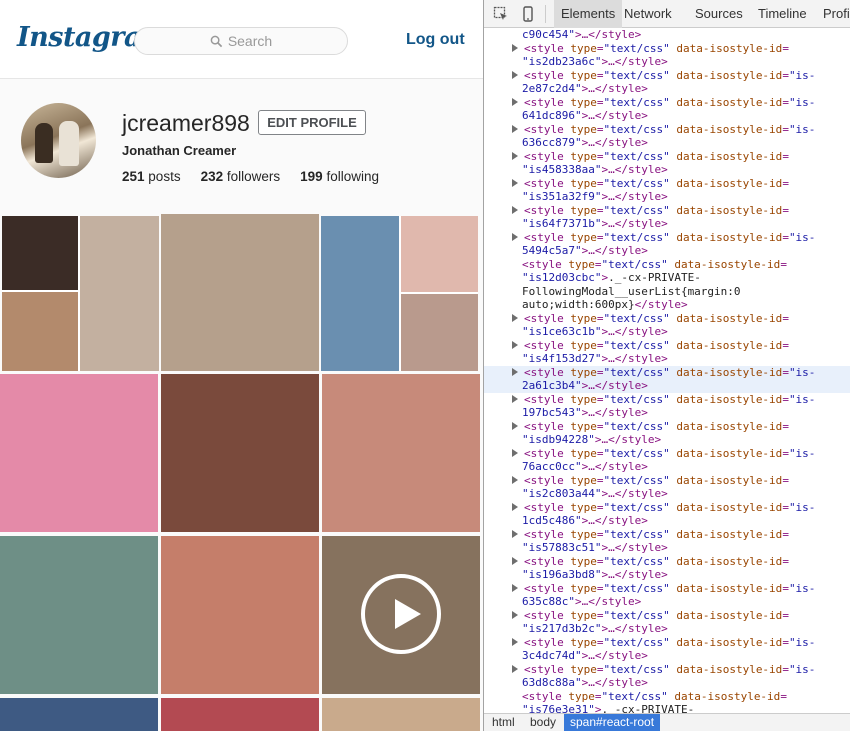 This screenshot has width=850, height=731. What do you see at coordinates (667, 708) in the screenshot?
I see `dom-node-line: "is76e3e31">._-cx-PRIVATE-` at bounding box center [667, 708].